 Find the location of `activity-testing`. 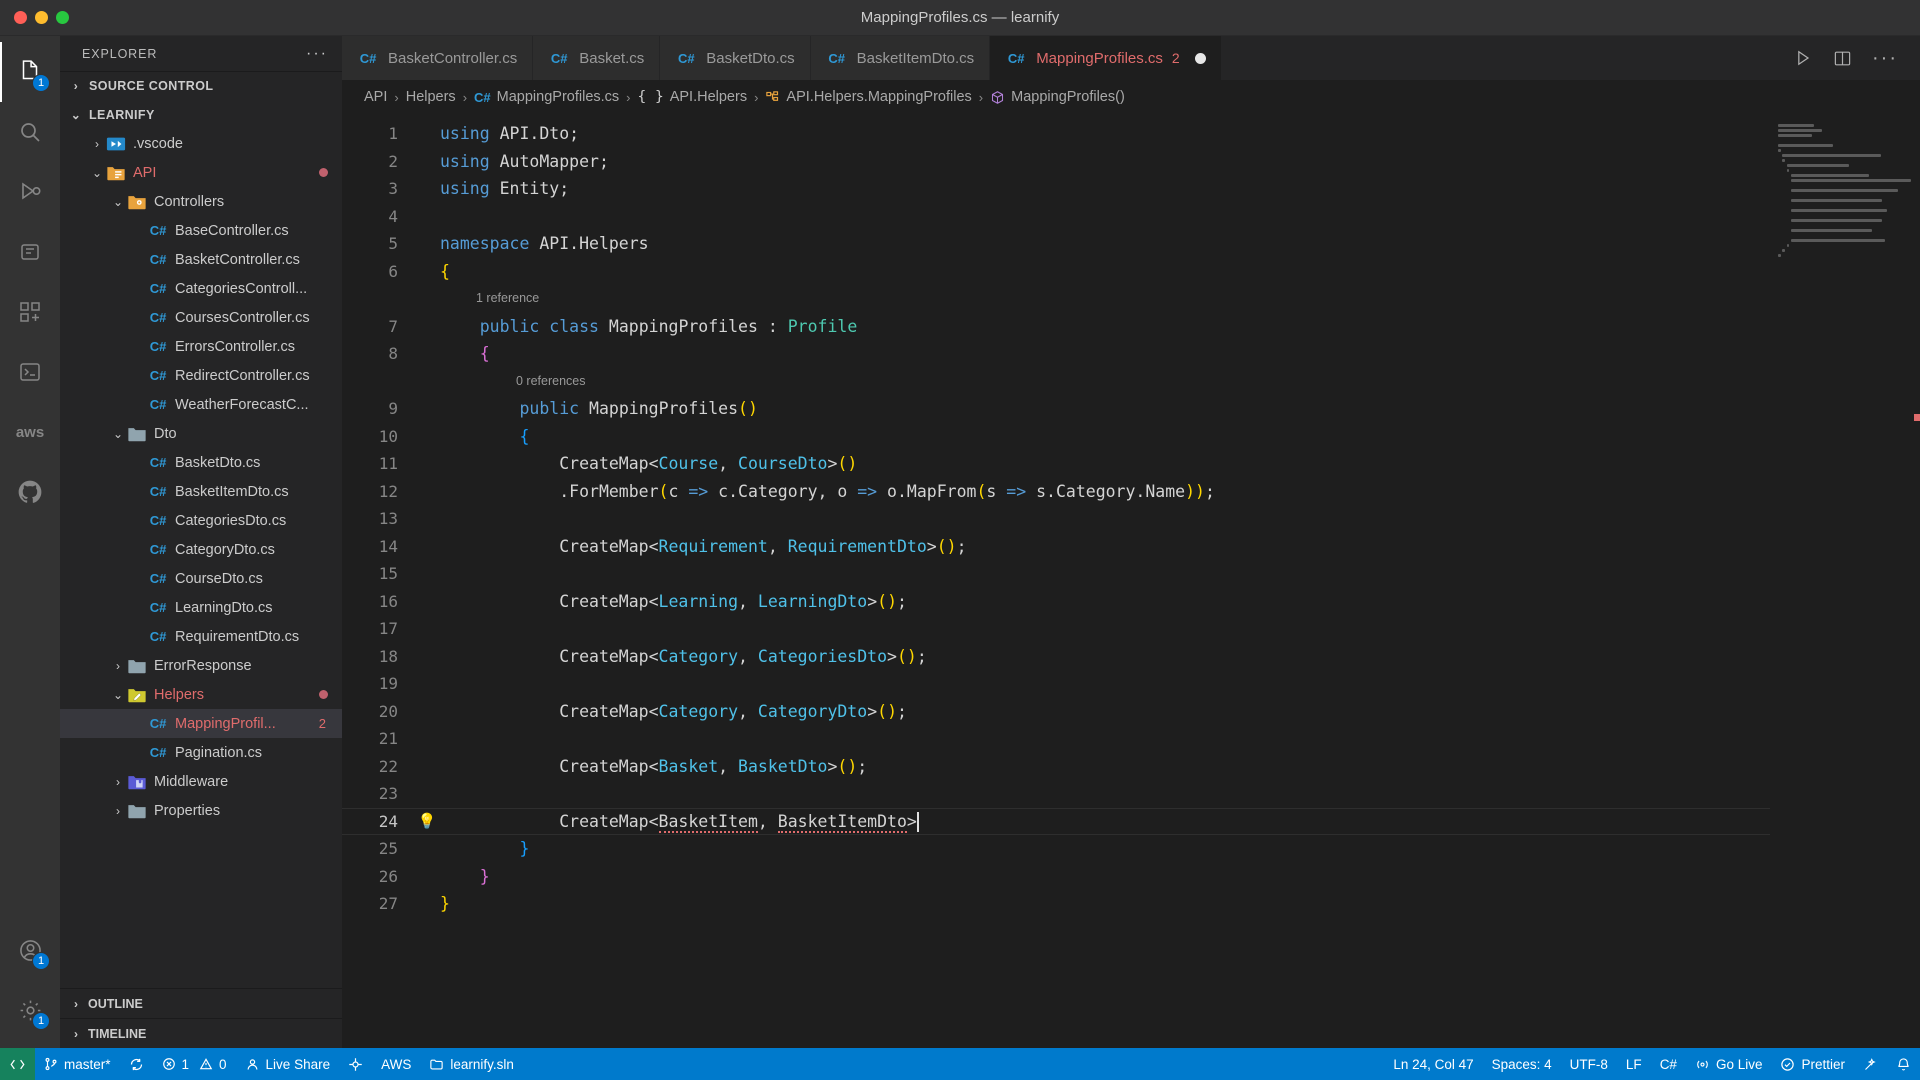

activity-testing is located at coordinates (30, 252).